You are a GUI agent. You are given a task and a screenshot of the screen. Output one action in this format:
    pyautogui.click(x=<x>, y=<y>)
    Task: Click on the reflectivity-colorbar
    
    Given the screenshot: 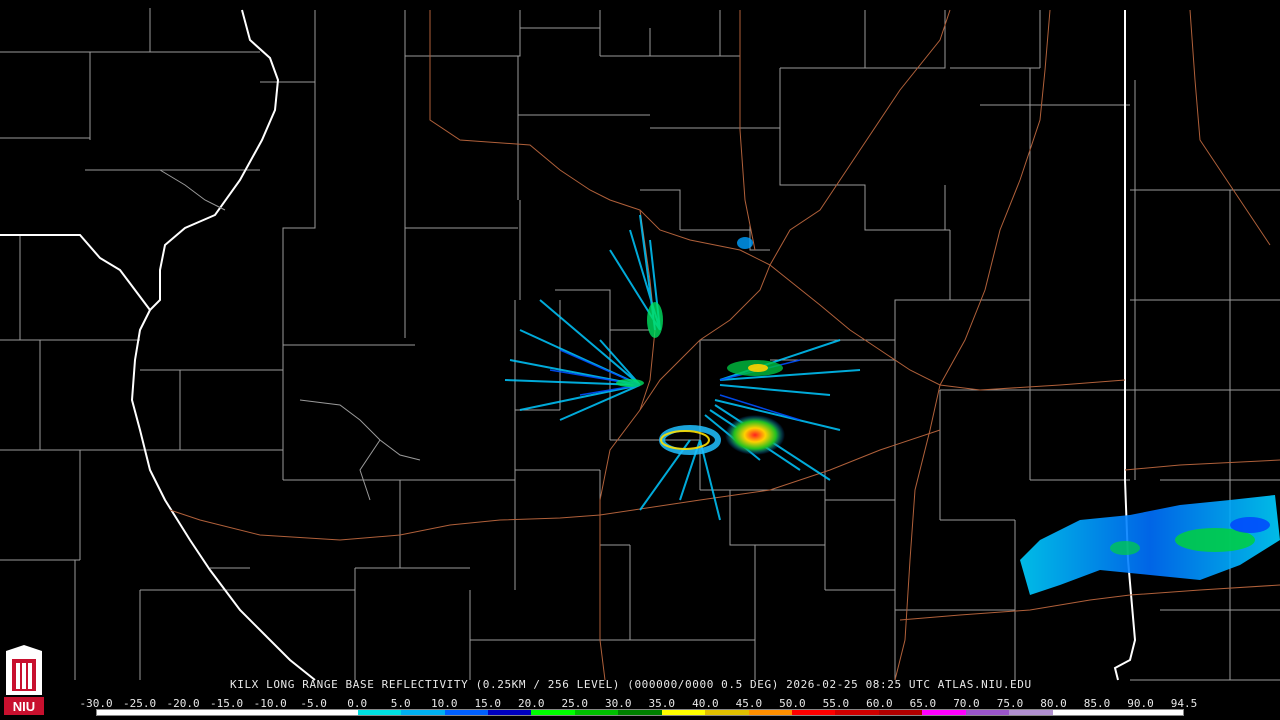 What is the action you would take?
    pyautogui.click(x=640, y=712)
    